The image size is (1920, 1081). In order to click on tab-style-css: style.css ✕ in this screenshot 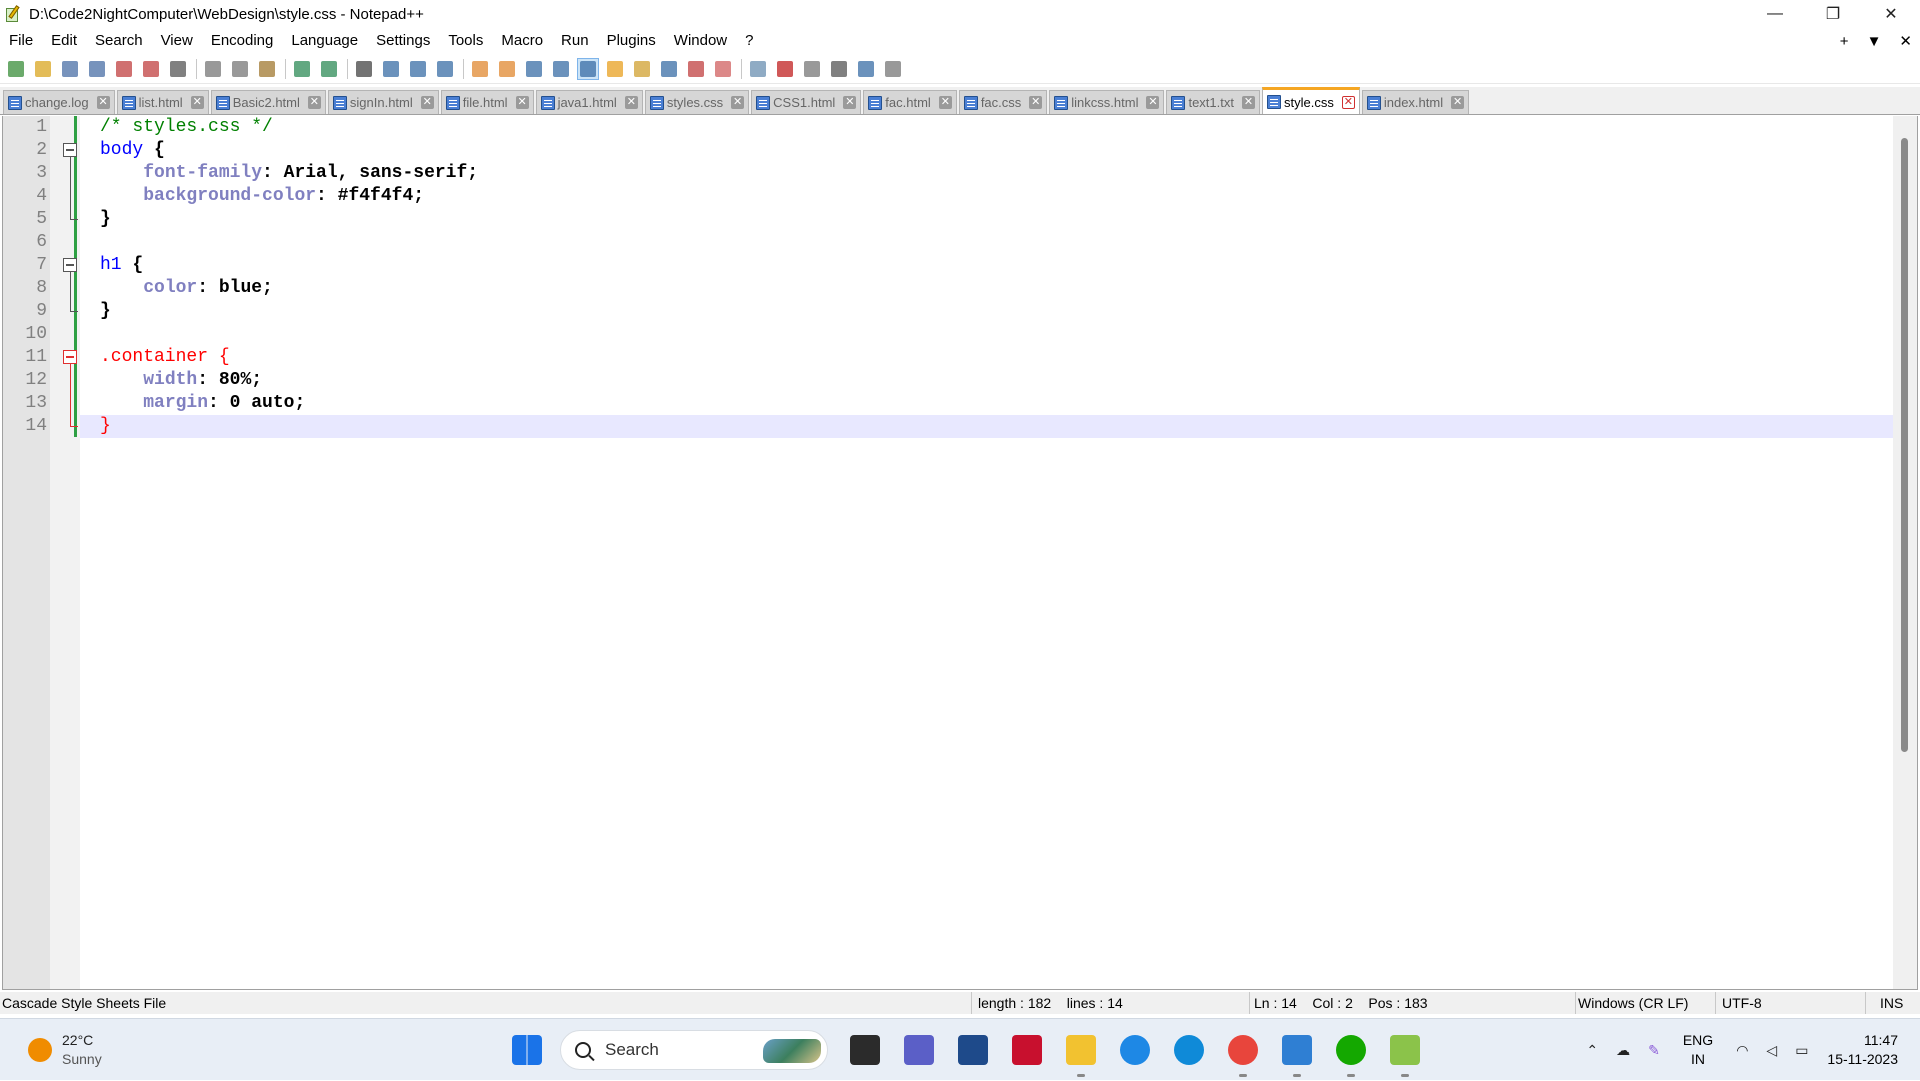, I will do `click(1311, 100)`.